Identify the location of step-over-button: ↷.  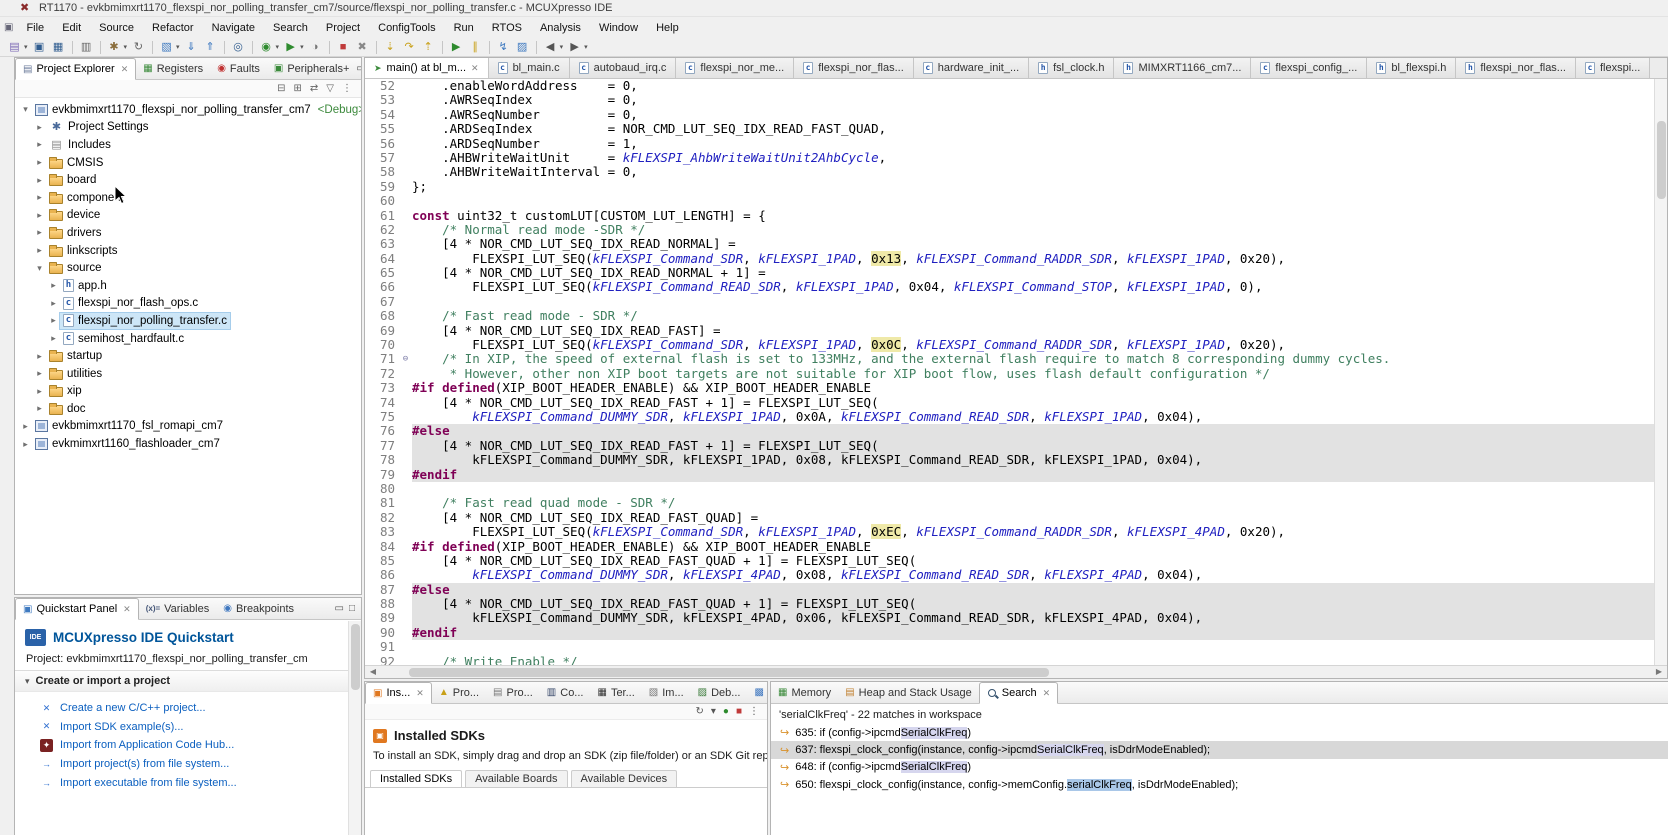
(409, 47).